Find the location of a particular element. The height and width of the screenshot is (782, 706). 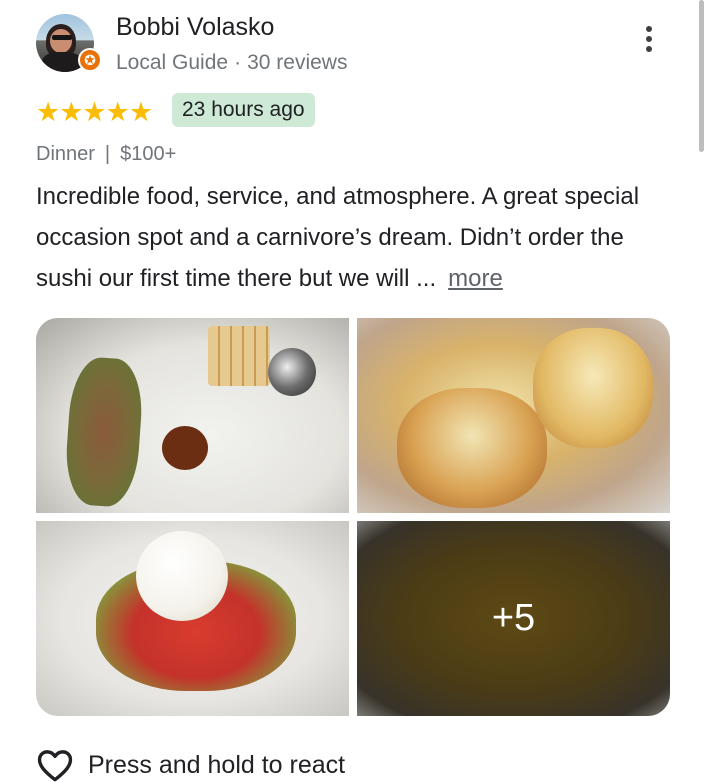

review-time-badge: 23 hours ago is located at coordinates (243, 110).